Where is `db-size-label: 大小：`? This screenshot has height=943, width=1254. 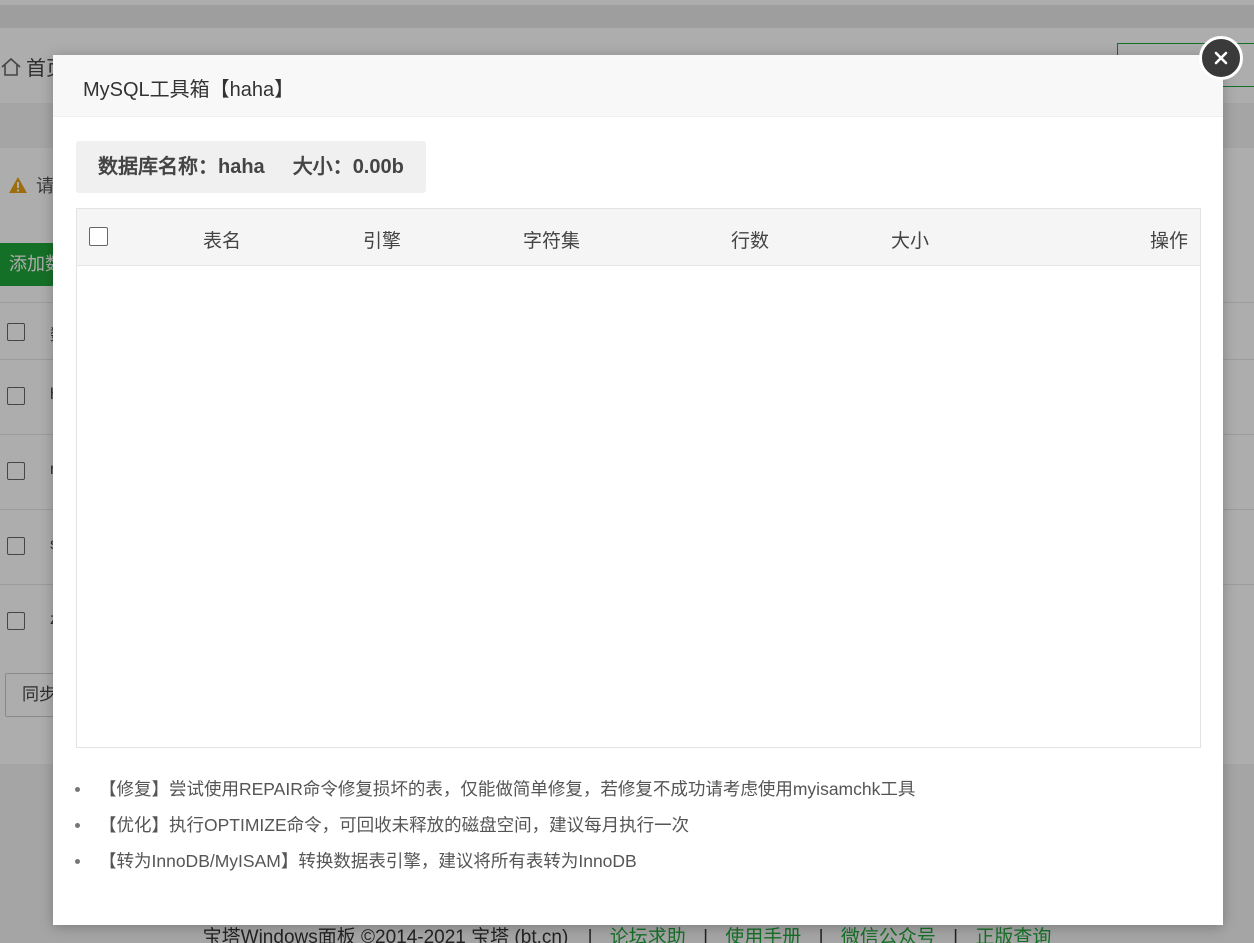
db-size-label: 大小： is located at coordinates (322, 167).